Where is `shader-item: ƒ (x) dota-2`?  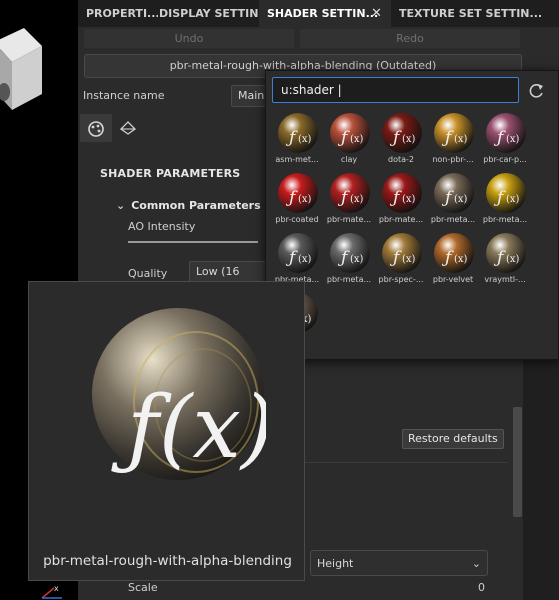
shader-item: ƒ (x) dota-2 is located at coordinates (401, 141).